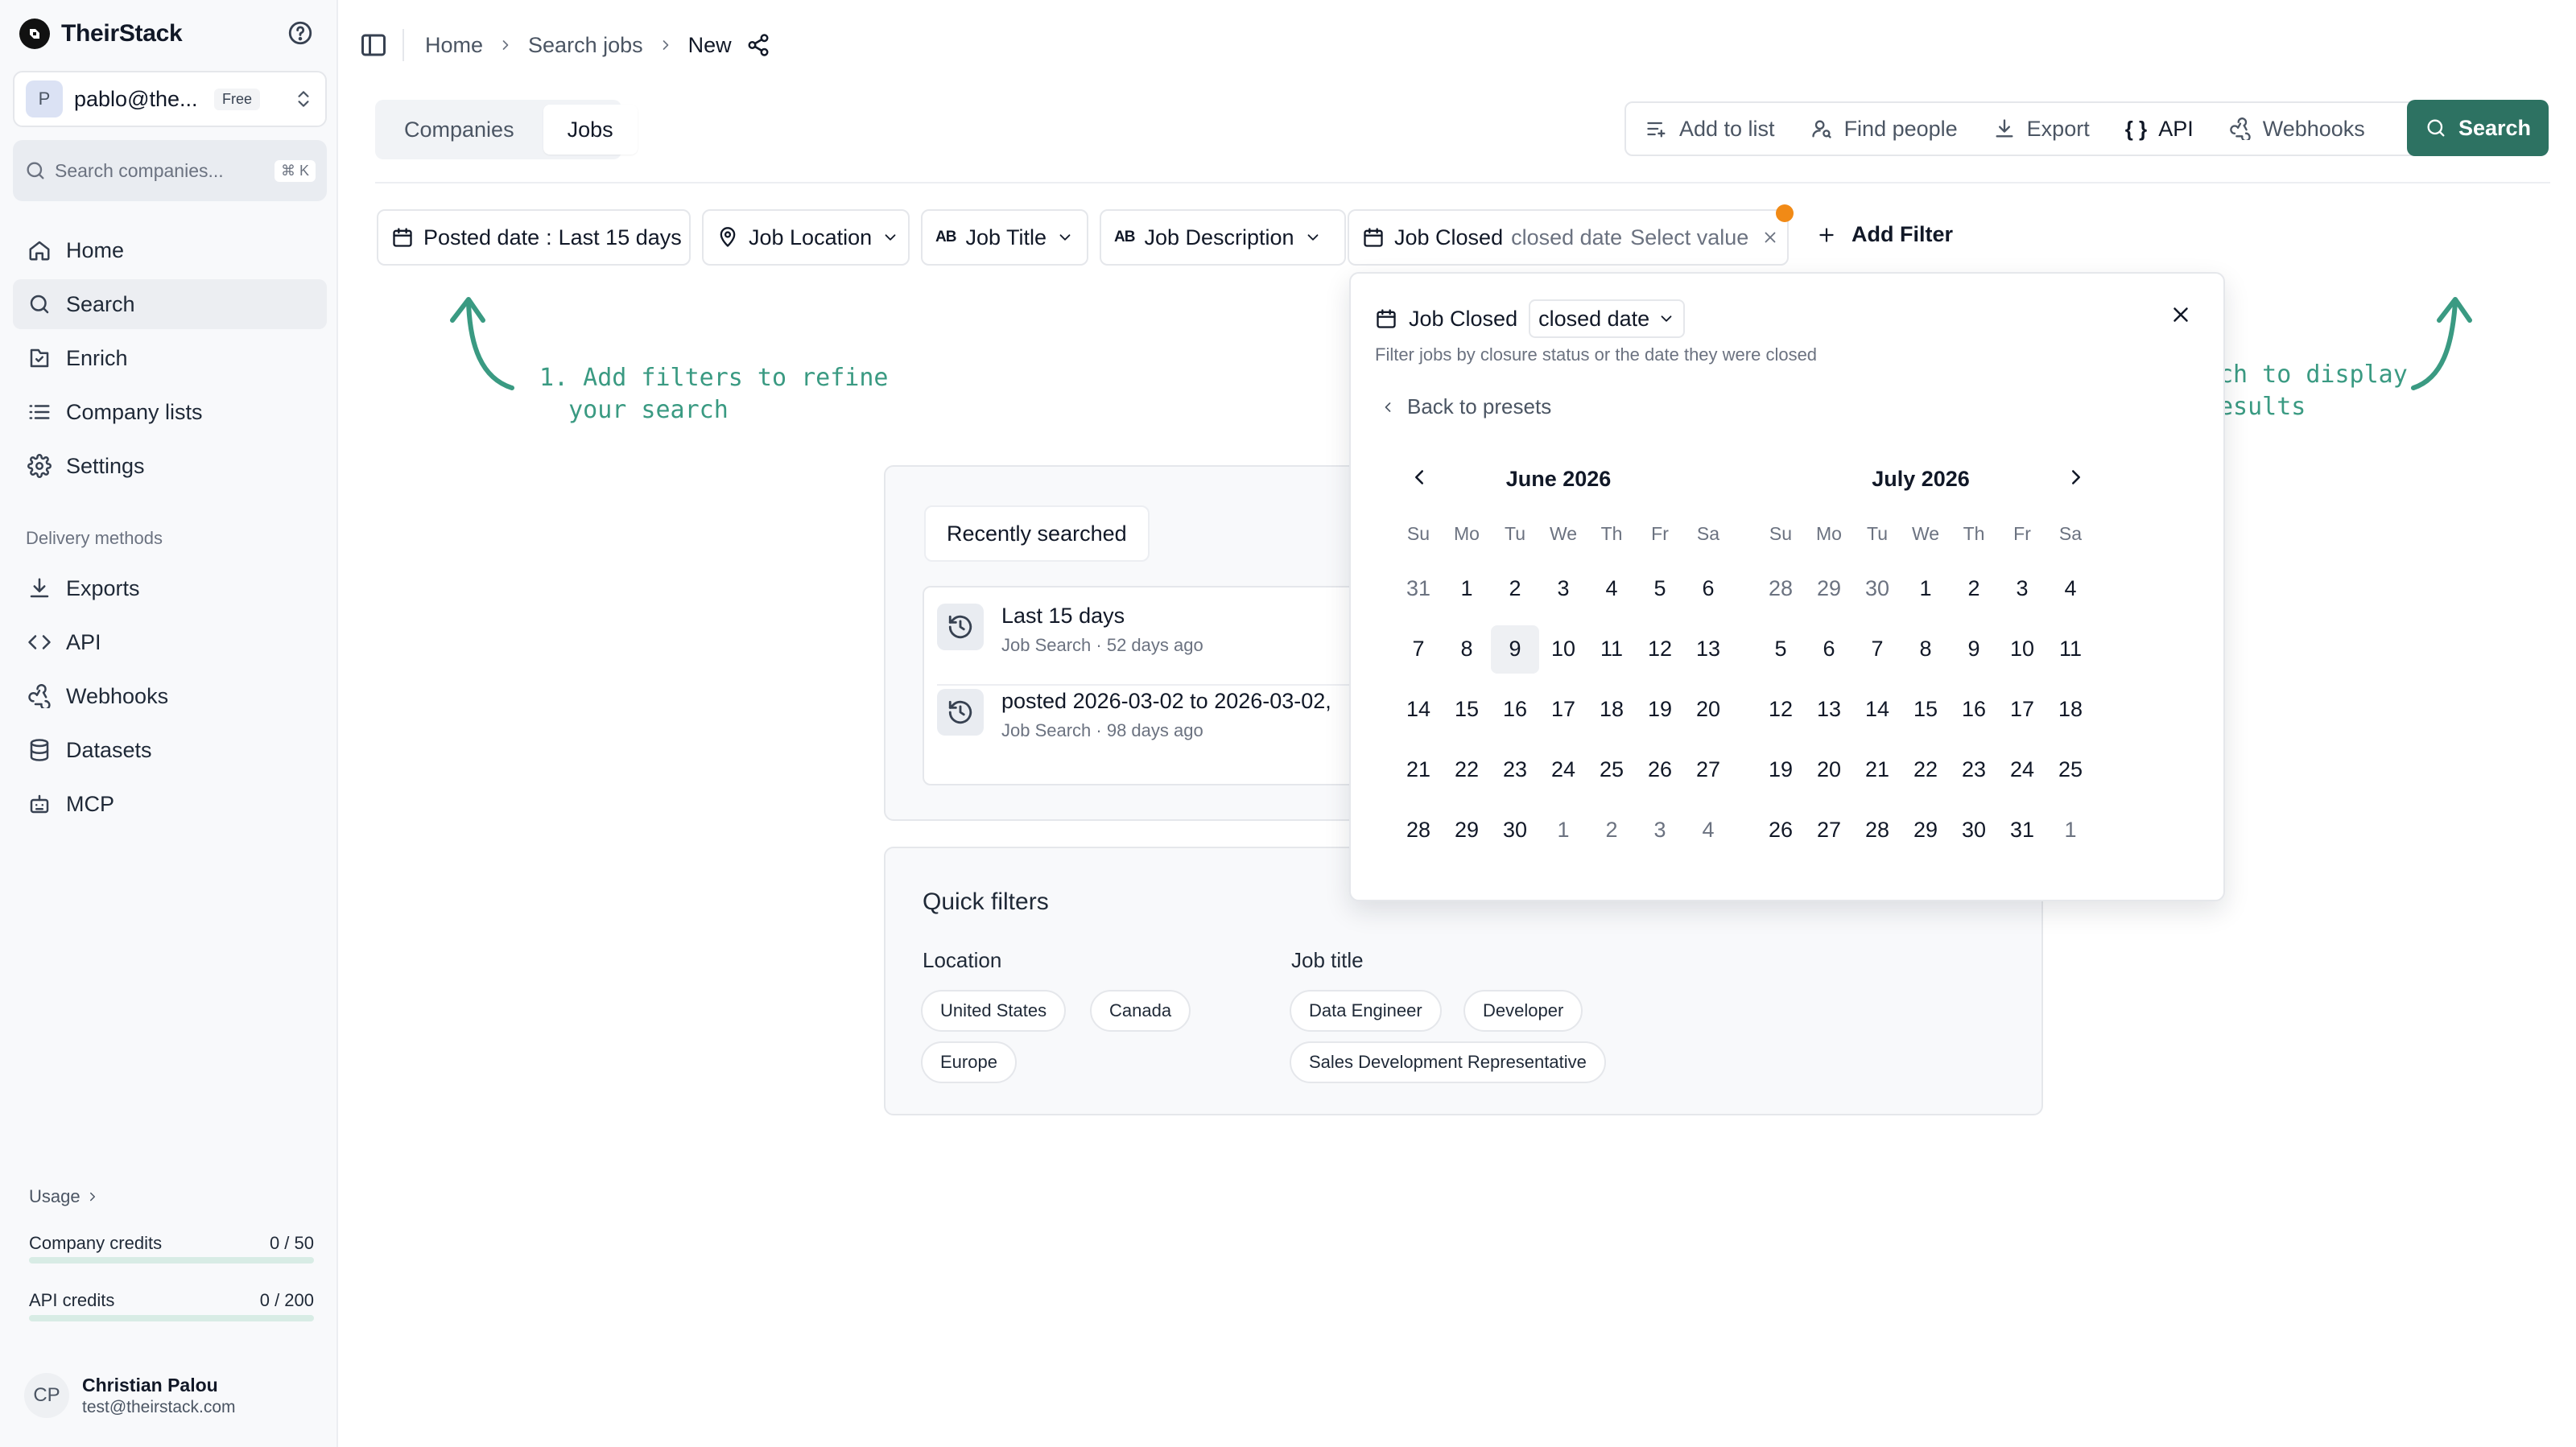 This screenshot has width=2576, height=1447. What do you see at coordinates (1140, 1011) in the screenshot?
I see `quick-filter-canada: Canada` at bounding box center [1140, 1011].